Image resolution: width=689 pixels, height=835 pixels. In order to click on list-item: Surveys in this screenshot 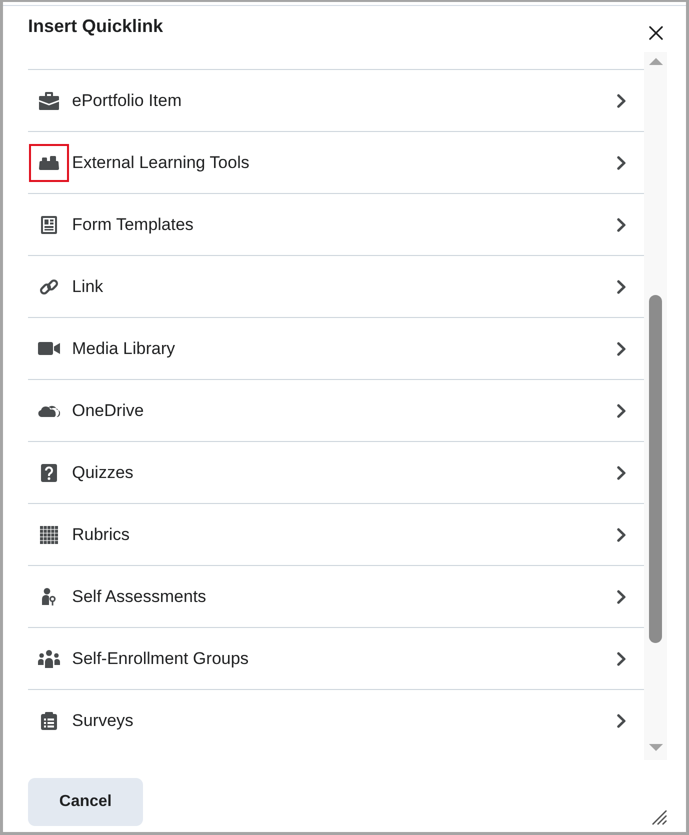, I will do `click(336, 720)`.